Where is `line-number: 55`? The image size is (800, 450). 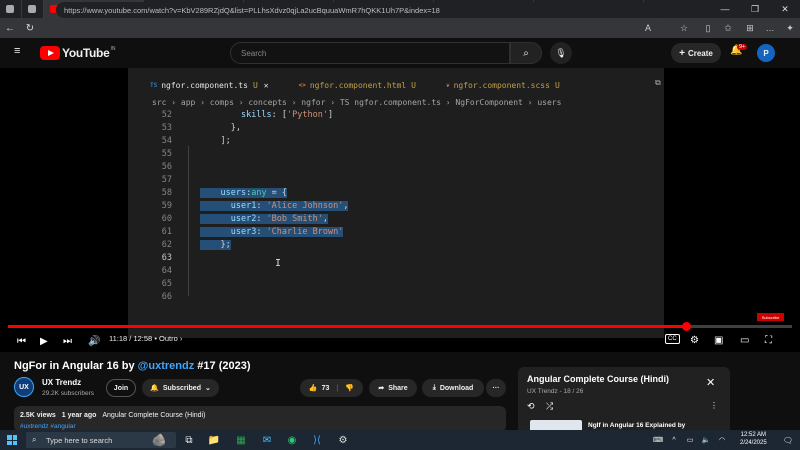
line-number: 55 is located at coordinates (166, 154).